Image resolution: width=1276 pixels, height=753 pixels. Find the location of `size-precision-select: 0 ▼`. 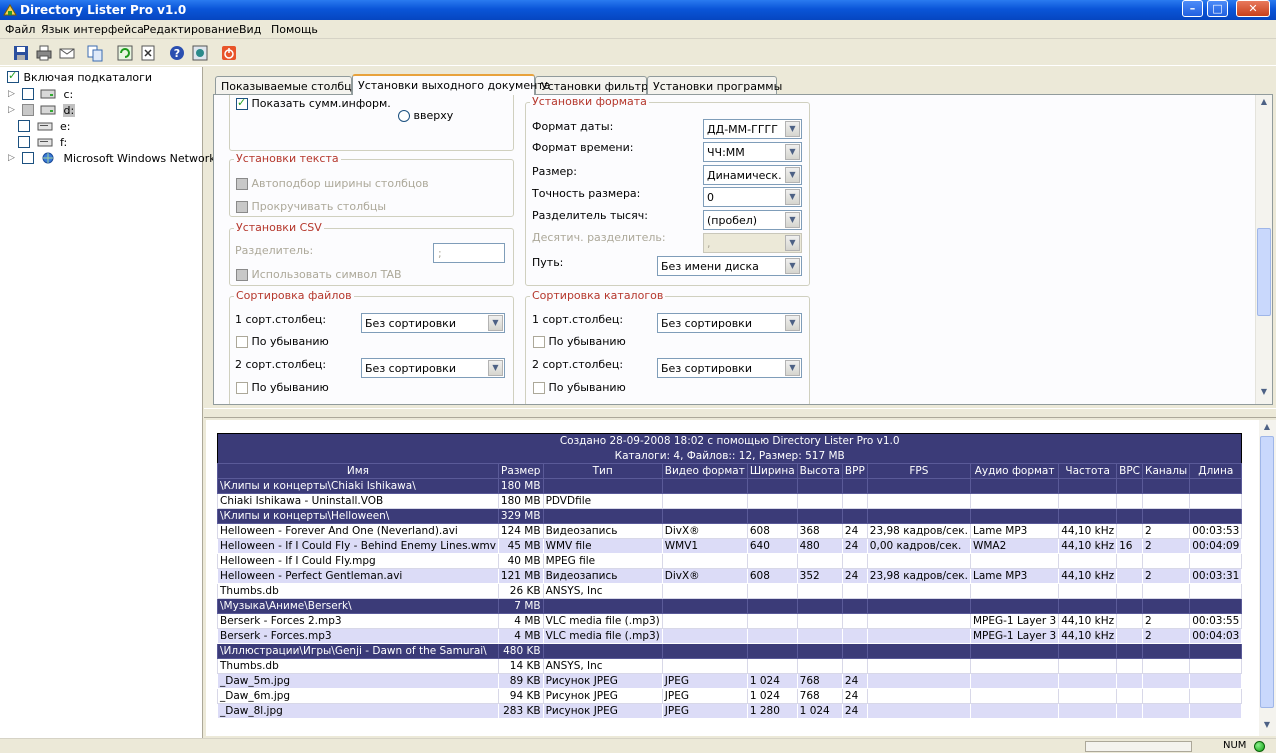

size-precision-select: 0 ▼ is located at coordinates (752, 197).